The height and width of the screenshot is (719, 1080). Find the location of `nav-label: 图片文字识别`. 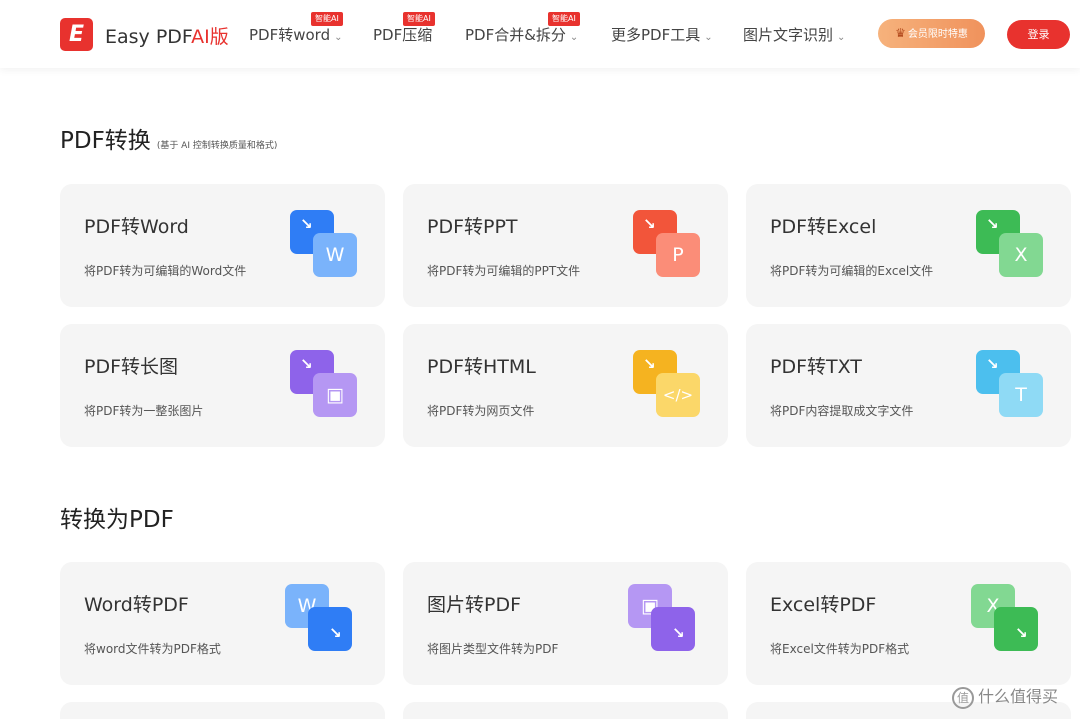

nav-label: 图片文字识别 is located at coordinates (788, 35).